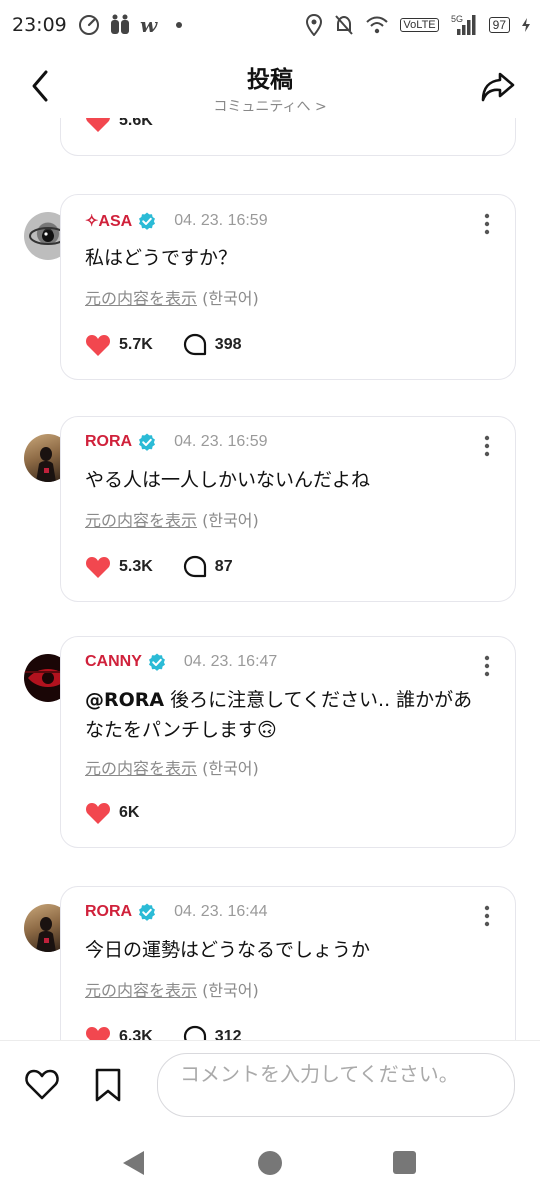 The height and width of the screenshot is (1199, 540). What do you see at coordinates (377, 25) in the screenshot?
I see `wifi-icon` at bounding box center [377, 25].